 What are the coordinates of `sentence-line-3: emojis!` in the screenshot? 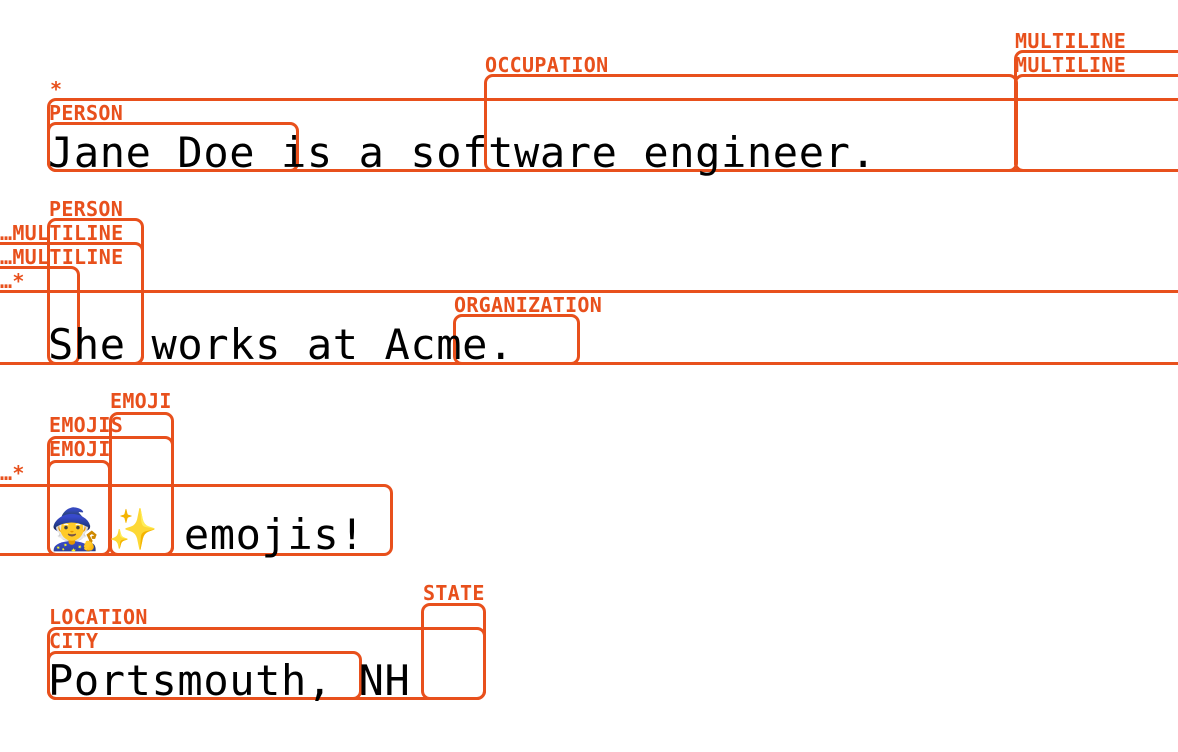 It's located at (262, 534).